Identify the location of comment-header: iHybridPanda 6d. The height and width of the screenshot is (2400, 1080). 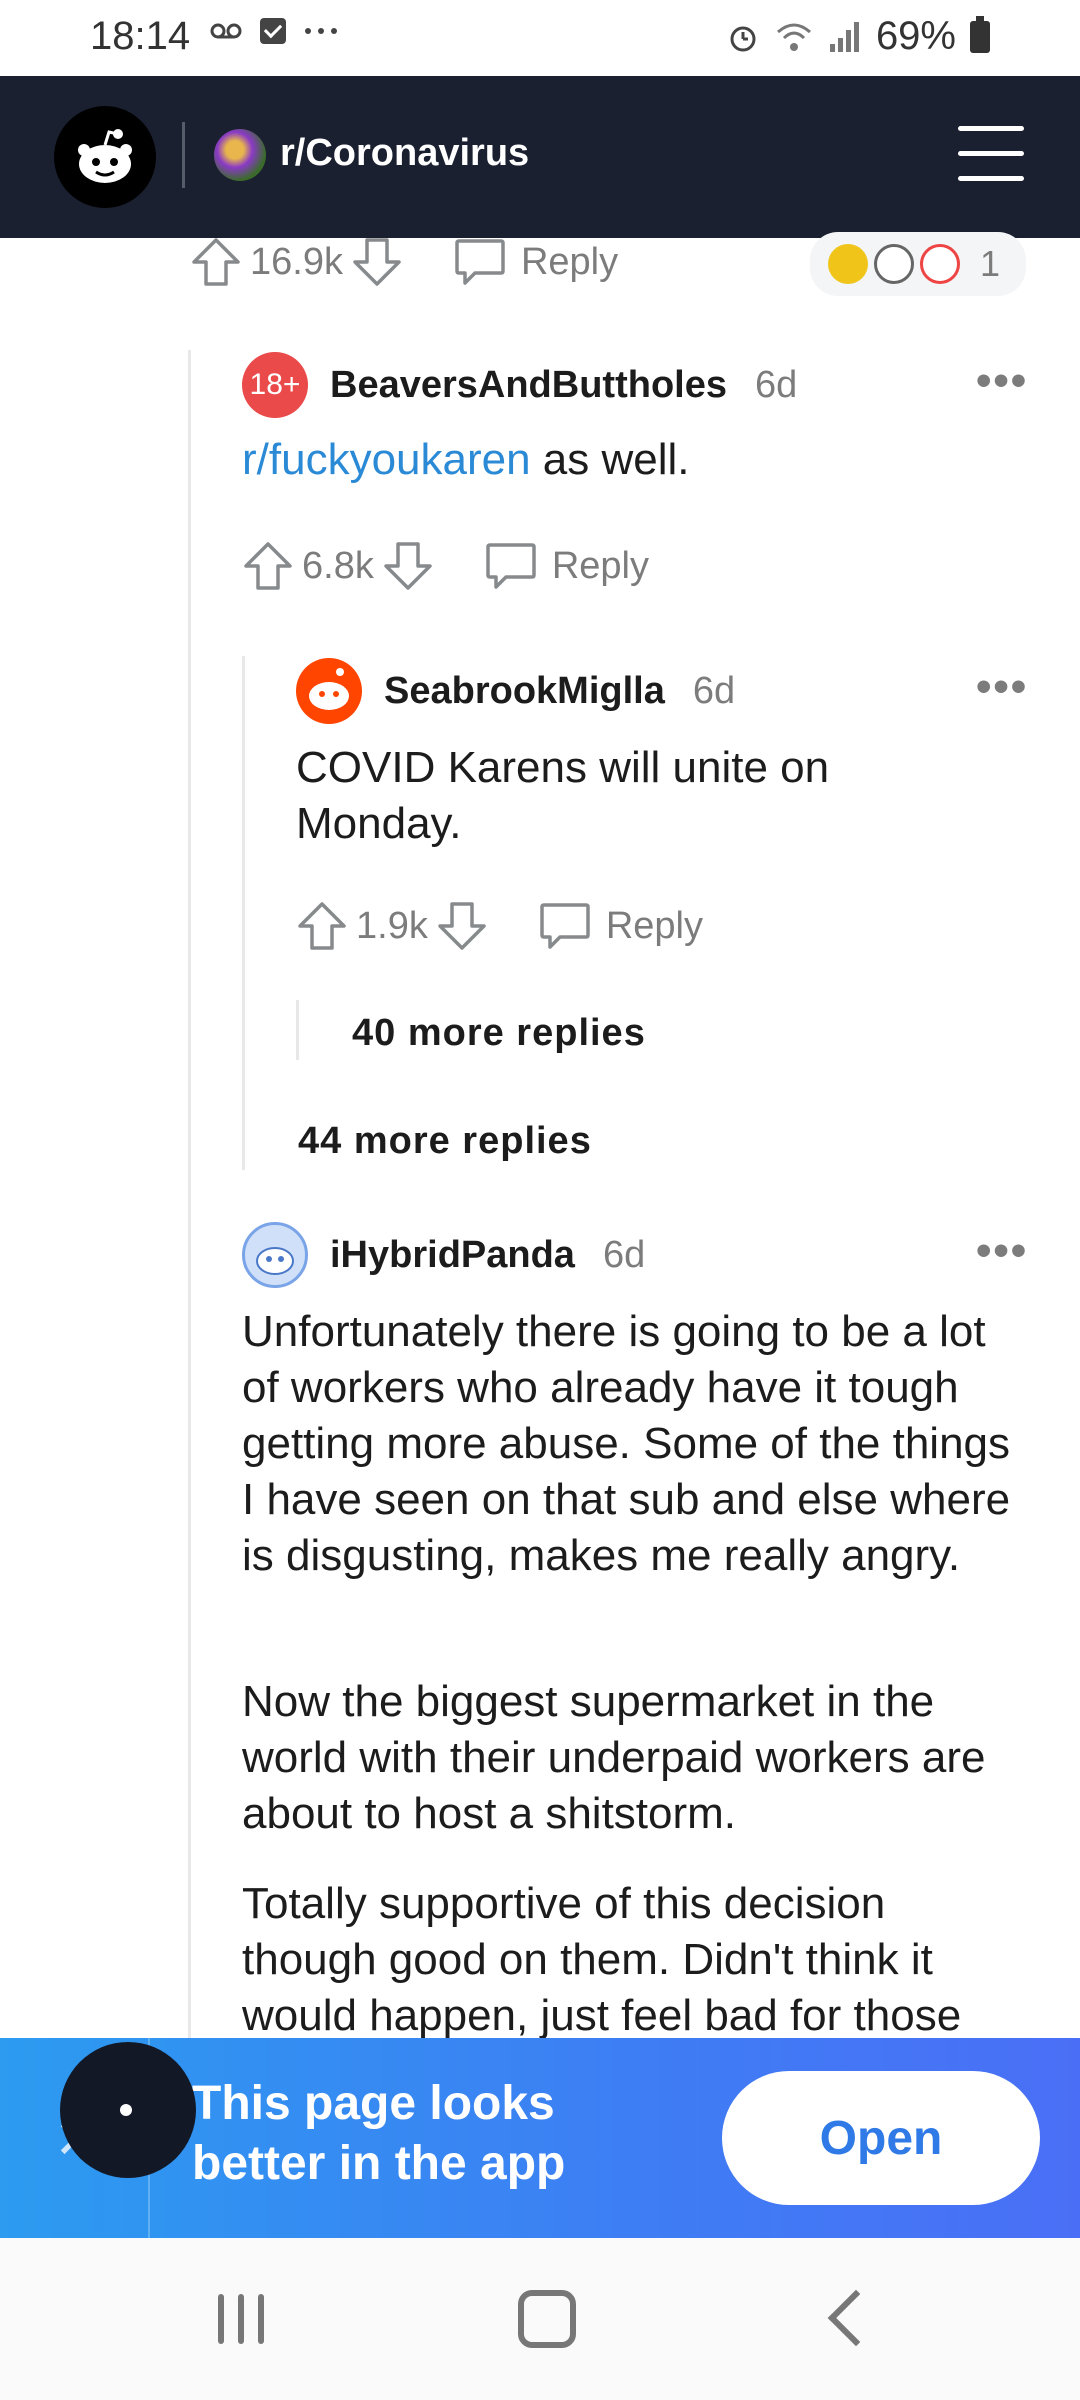
(443, 1255).